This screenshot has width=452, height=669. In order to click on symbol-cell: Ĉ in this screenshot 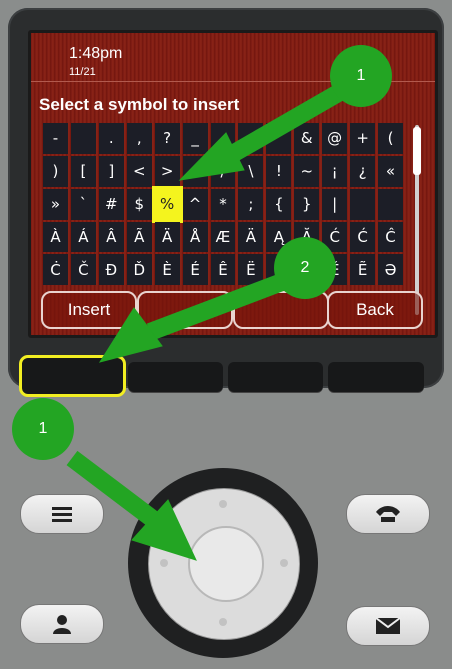, I will do `click(390, 237)`.